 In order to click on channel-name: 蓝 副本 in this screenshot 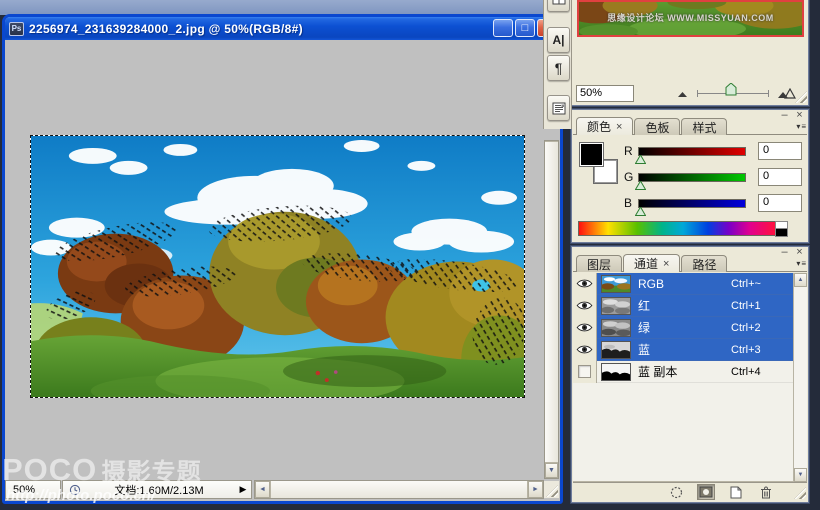, I will do `click(658, 372)`.